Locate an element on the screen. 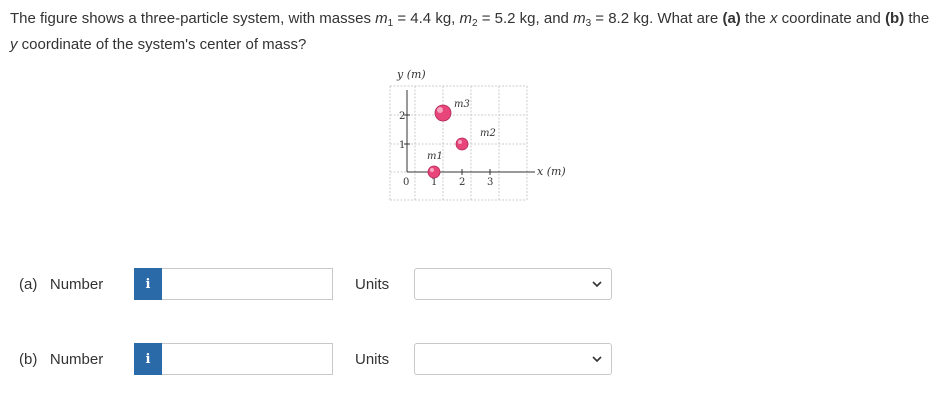  x-tick-label: 3 is located at coordinates (490, 182).